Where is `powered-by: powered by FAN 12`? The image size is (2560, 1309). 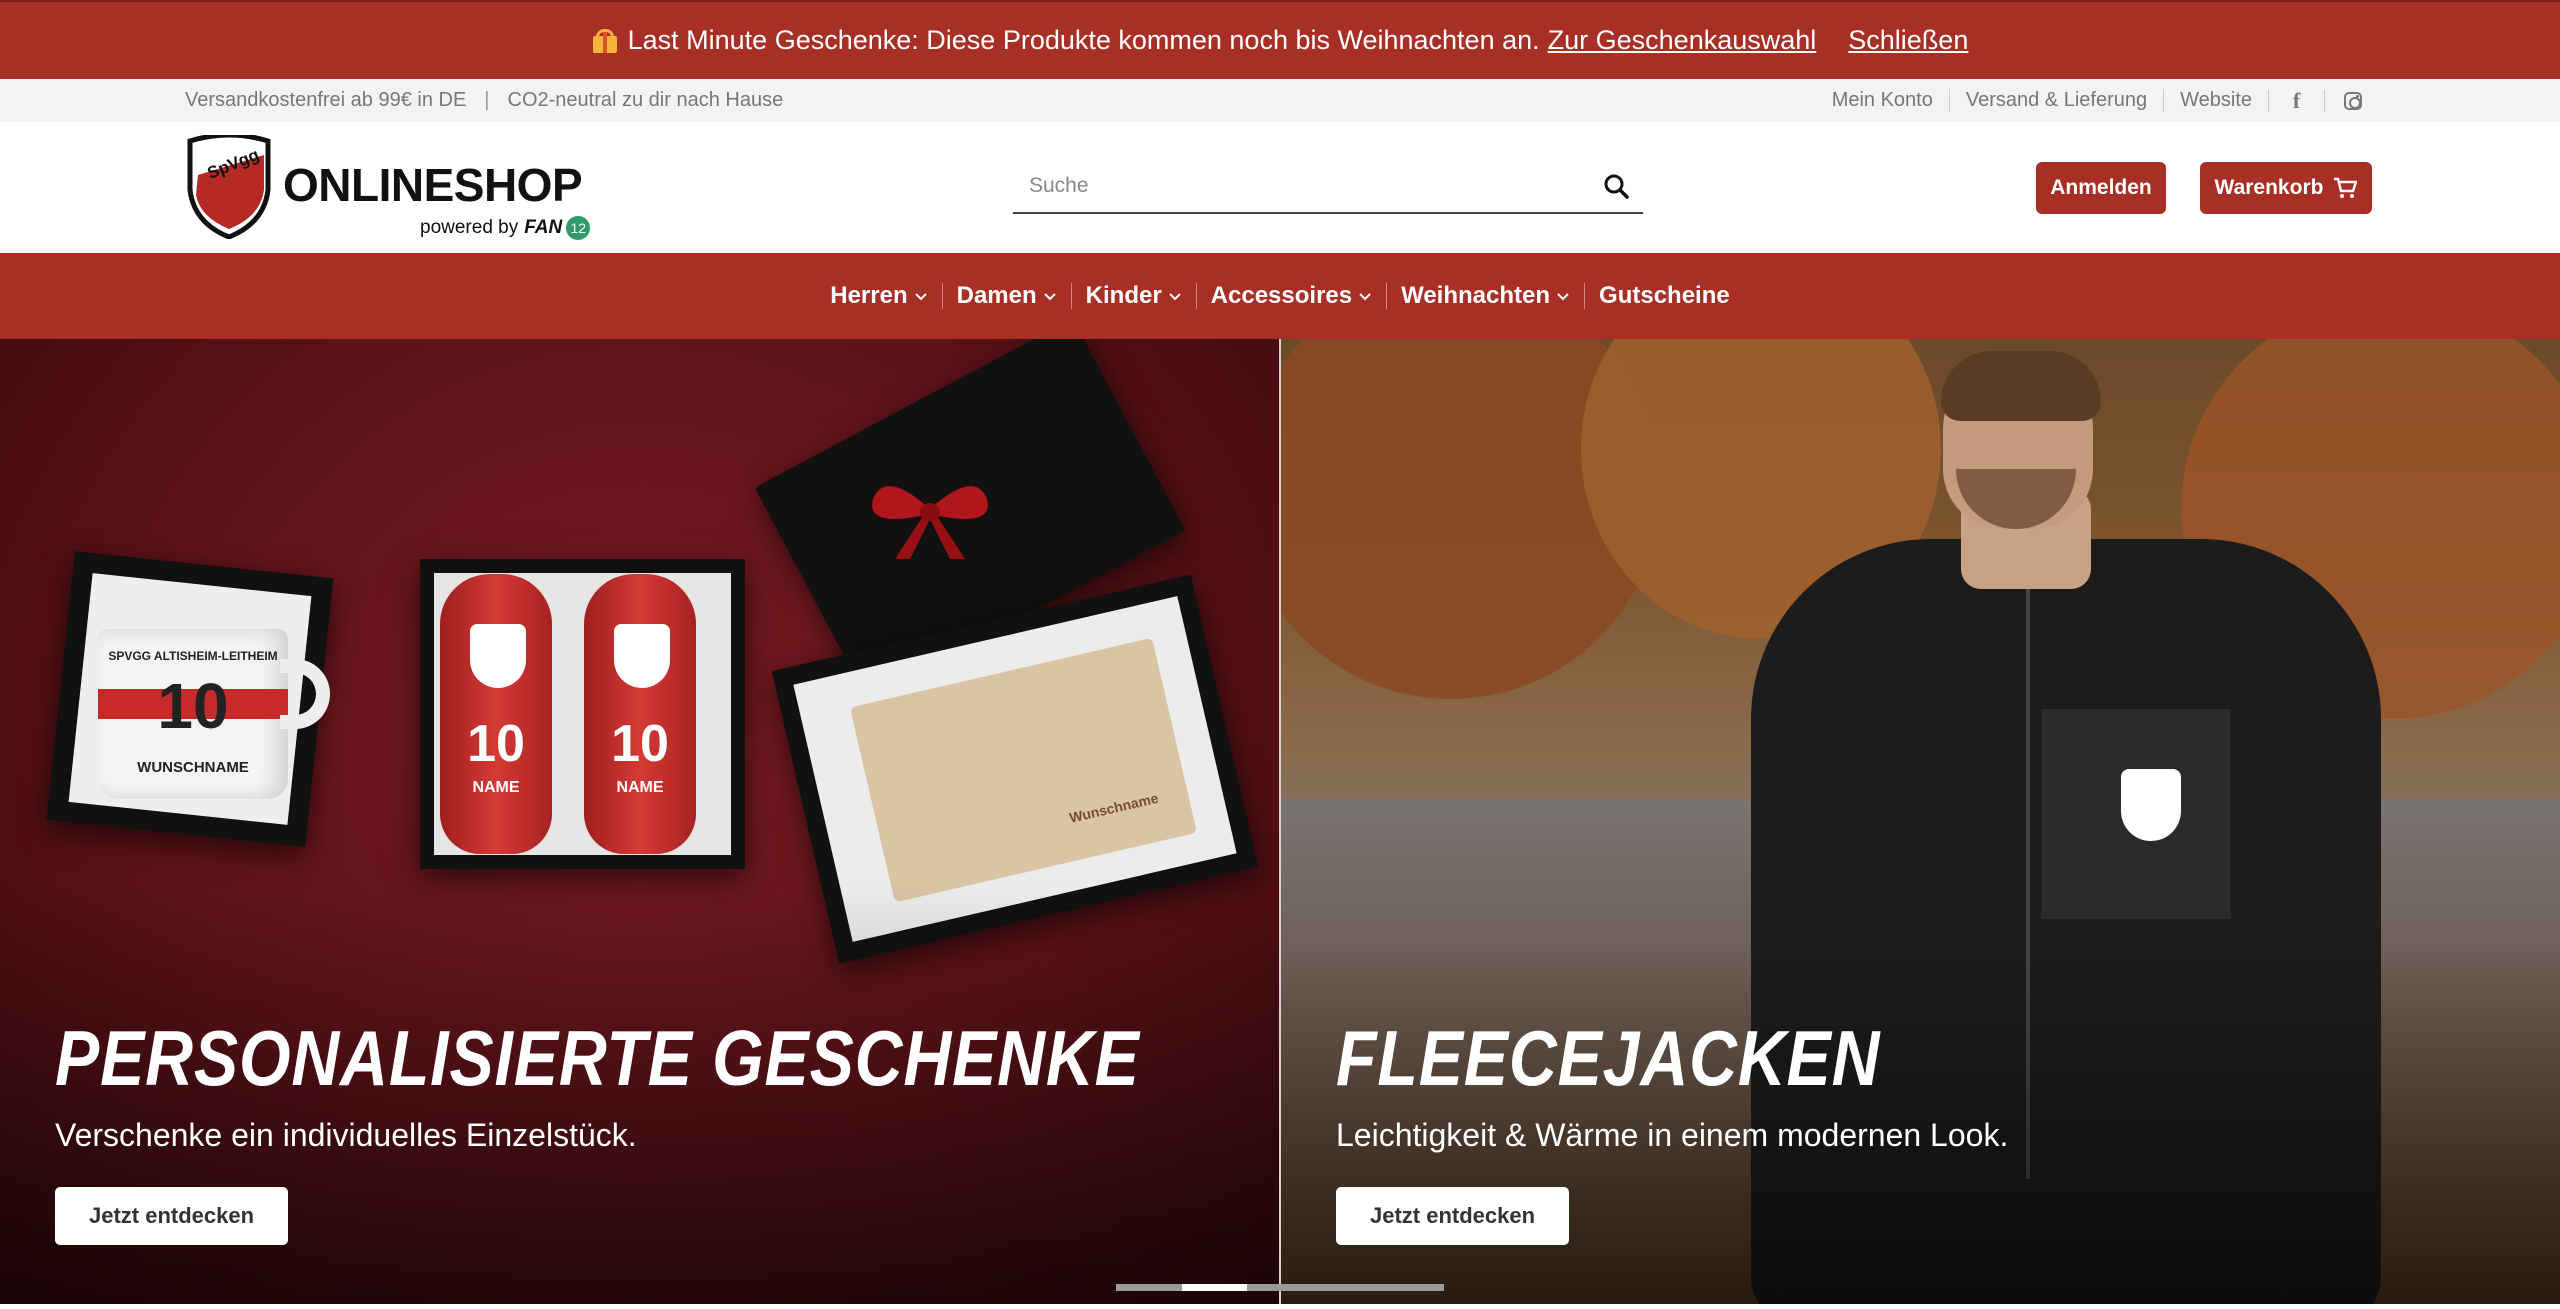
powered-by: powered by FAN 12 is located at coordinates (505, 228).